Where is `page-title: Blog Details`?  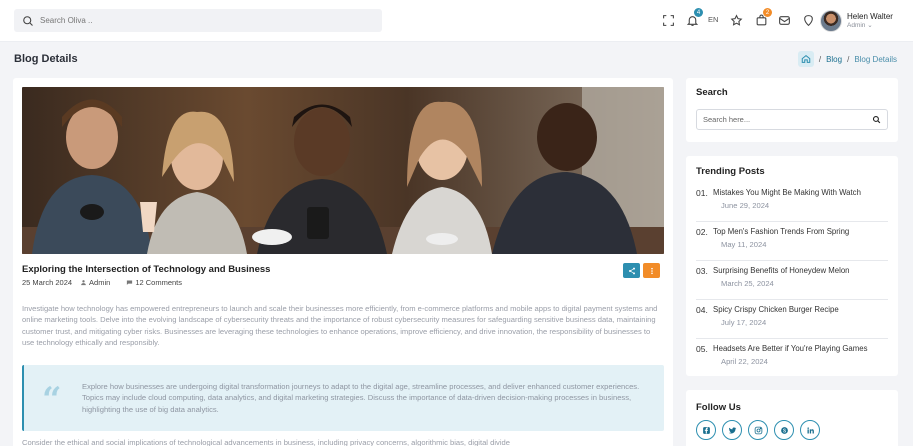
page-title: Blog Details is located at coordinates (46, 59).